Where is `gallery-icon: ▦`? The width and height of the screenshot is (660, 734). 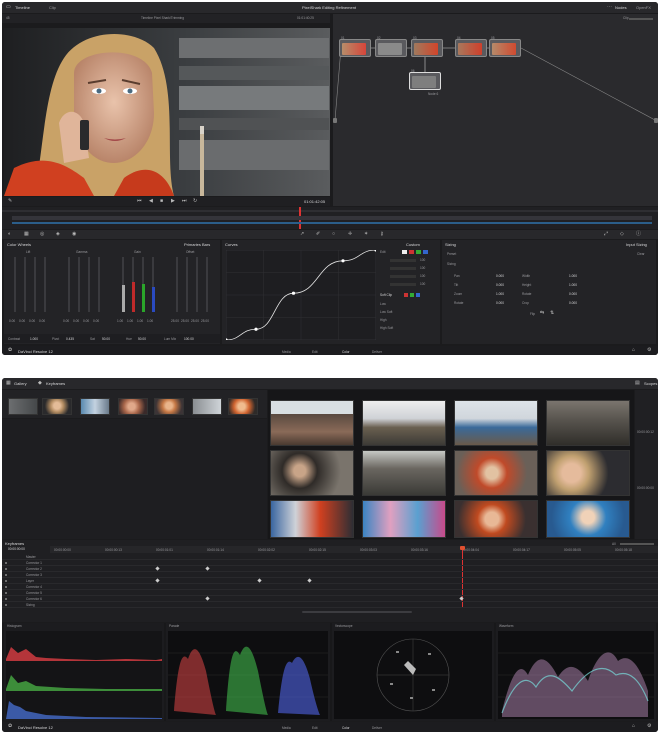 gallery-icon: ▦ is located at coordinates (8, 383).